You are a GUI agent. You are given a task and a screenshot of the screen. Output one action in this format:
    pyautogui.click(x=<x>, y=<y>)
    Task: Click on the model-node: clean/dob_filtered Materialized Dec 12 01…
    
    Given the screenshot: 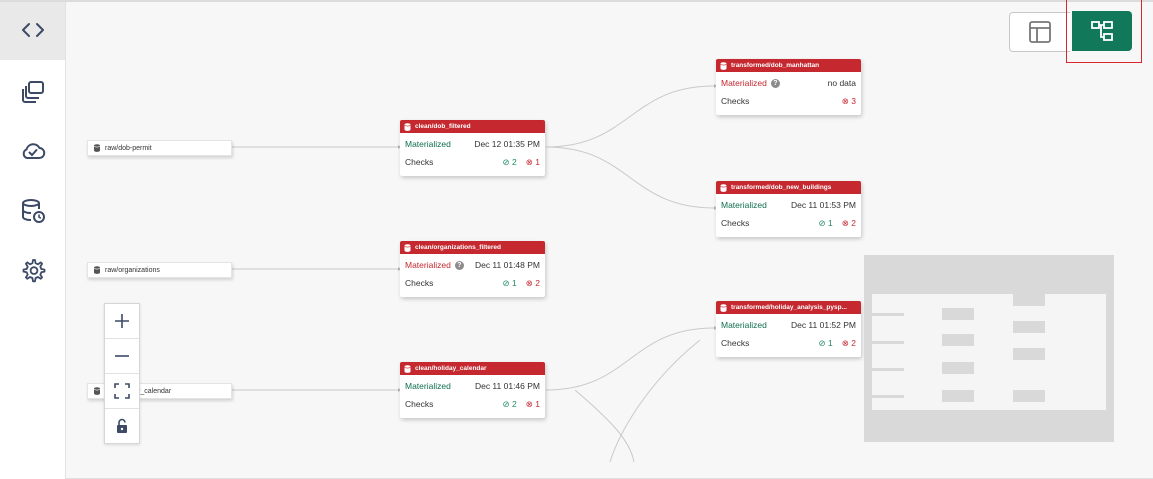 What is the action you would take?
    pyautogui.click(x=472, y=148)
    